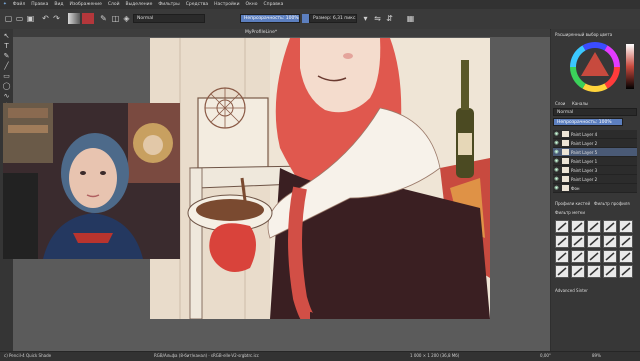 The width and height of the screenshot is (640, 361). I want to click on undo-icon: ↶, so click(45, 18).